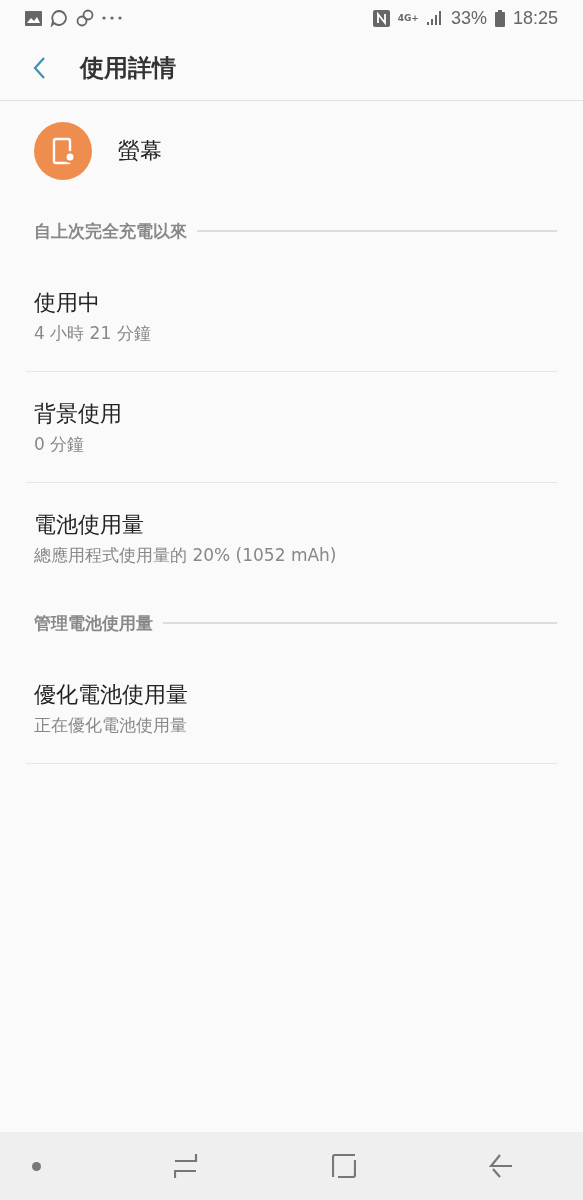  Describe the element at coordinates (78, 413) in the screenshot. I see `item-title: 背景使用` at that location.